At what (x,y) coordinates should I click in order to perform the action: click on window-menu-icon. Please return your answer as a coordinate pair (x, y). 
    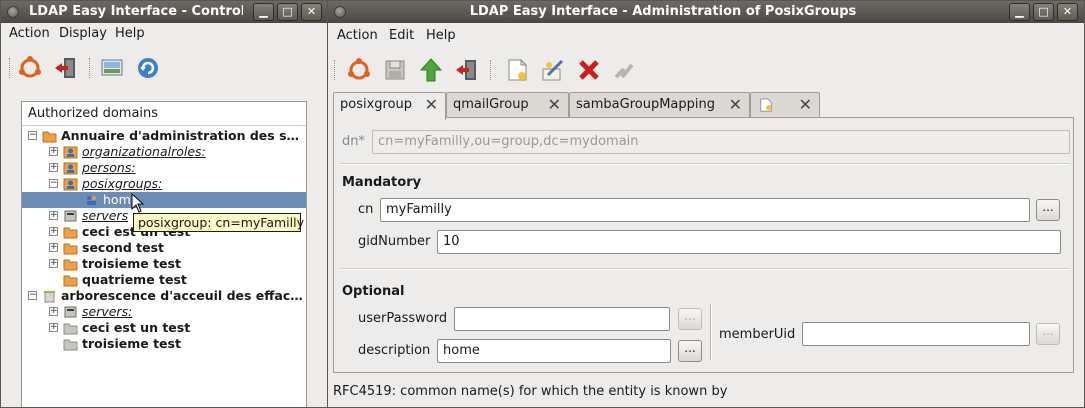
    Looking at the image, I should click on (13, 12).